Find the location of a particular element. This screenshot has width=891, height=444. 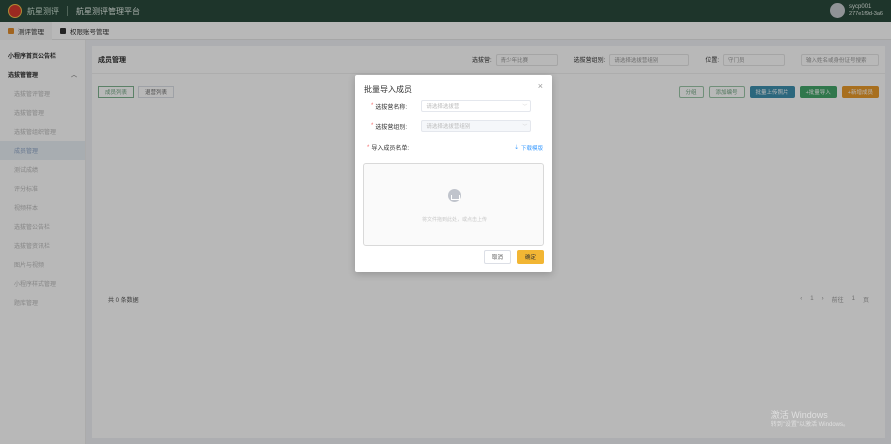

cancel-button: 取消 is located at coordinates (497, 257).